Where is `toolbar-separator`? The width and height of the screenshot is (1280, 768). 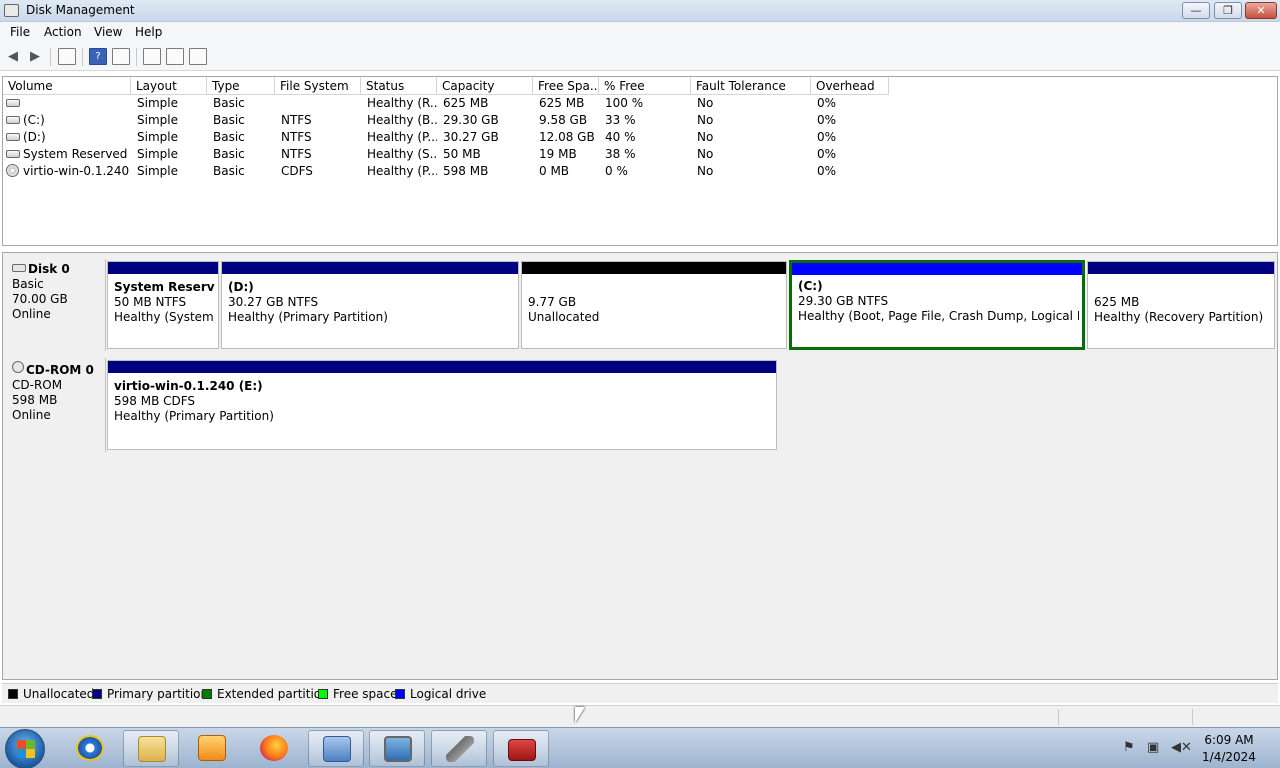
toolbar-separator is located at coordinates (50, 57).